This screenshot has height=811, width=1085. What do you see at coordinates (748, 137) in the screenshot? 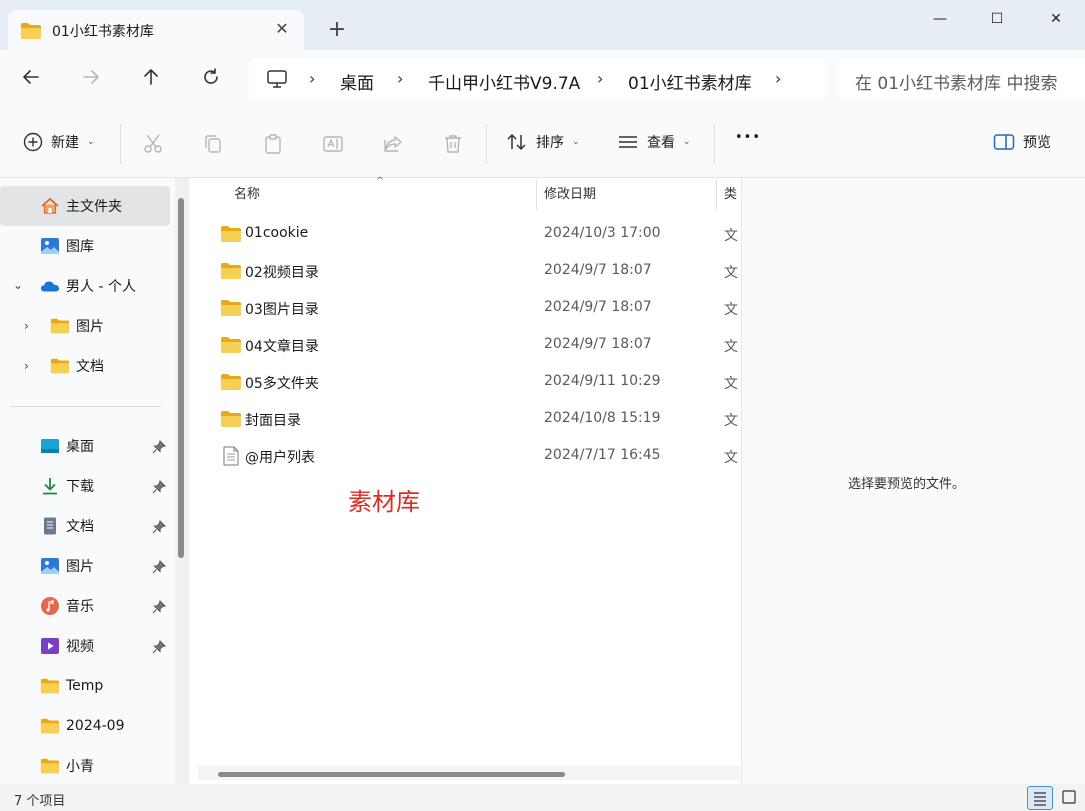
I see `more-options-button: •••` at bounding box center [748, 137].